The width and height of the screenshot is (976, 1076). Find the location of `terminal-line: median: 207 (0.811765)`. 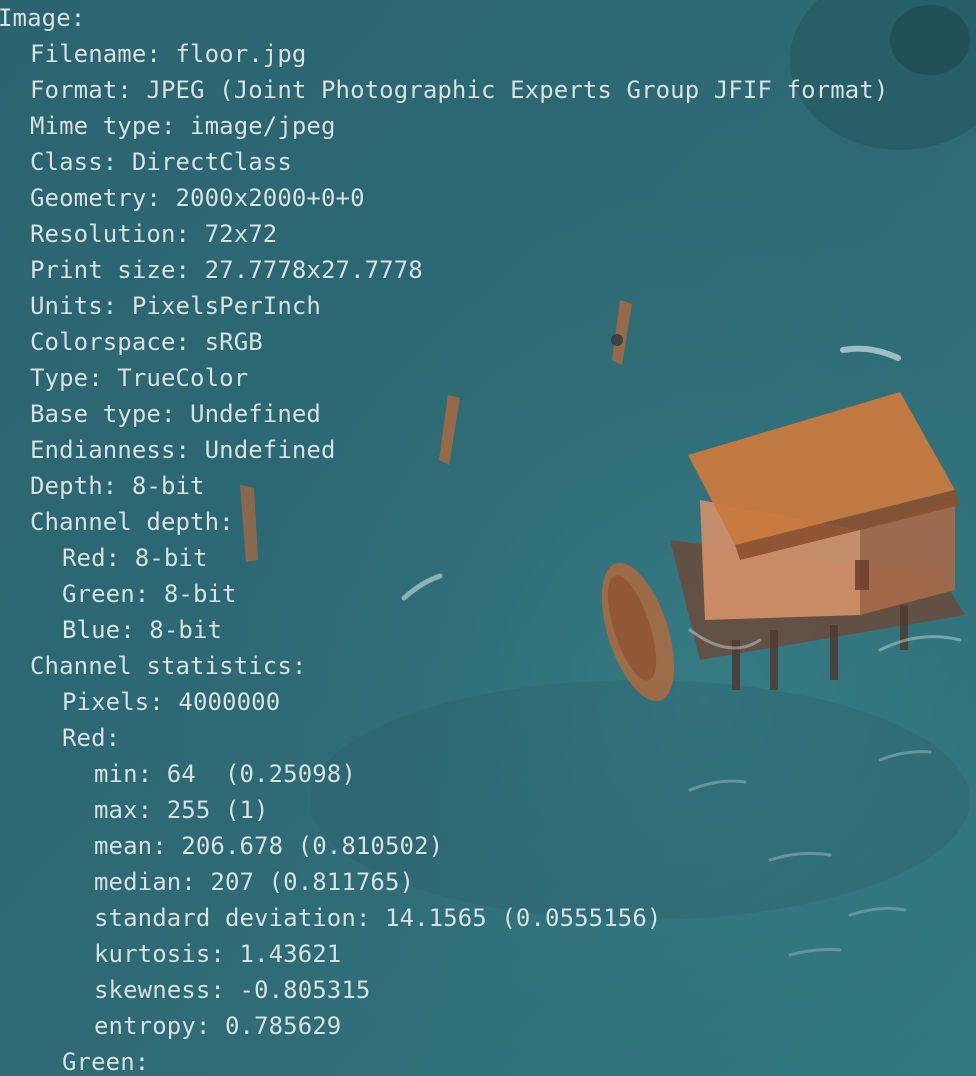

terminal-line: median: 207 (0.811765) is located at coordinates (254, 882).